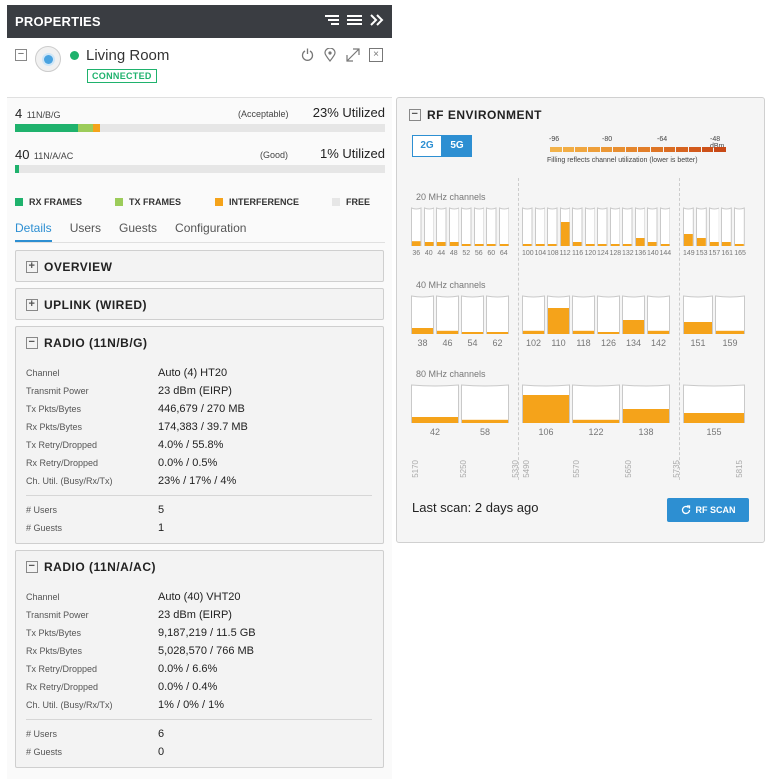  I want to click on radio-5g-users-value: 6, so click(161, 734).